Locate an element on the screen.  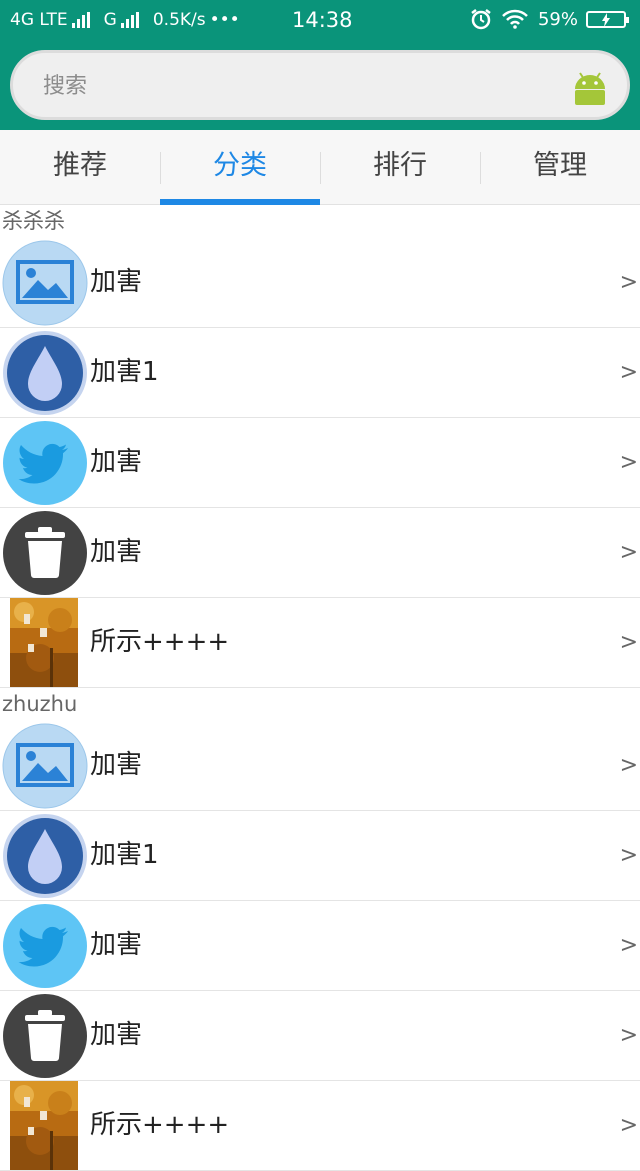
status-left: 4G LTE G 0.5K/s ••• is located at coordinates (125, 20).